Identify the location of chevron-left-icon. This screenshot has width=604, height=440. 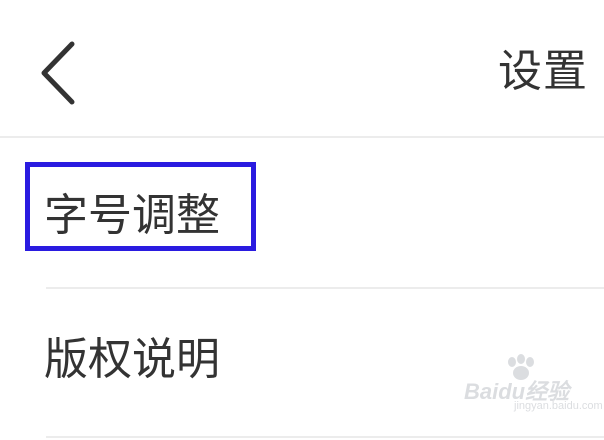
(58, 73).